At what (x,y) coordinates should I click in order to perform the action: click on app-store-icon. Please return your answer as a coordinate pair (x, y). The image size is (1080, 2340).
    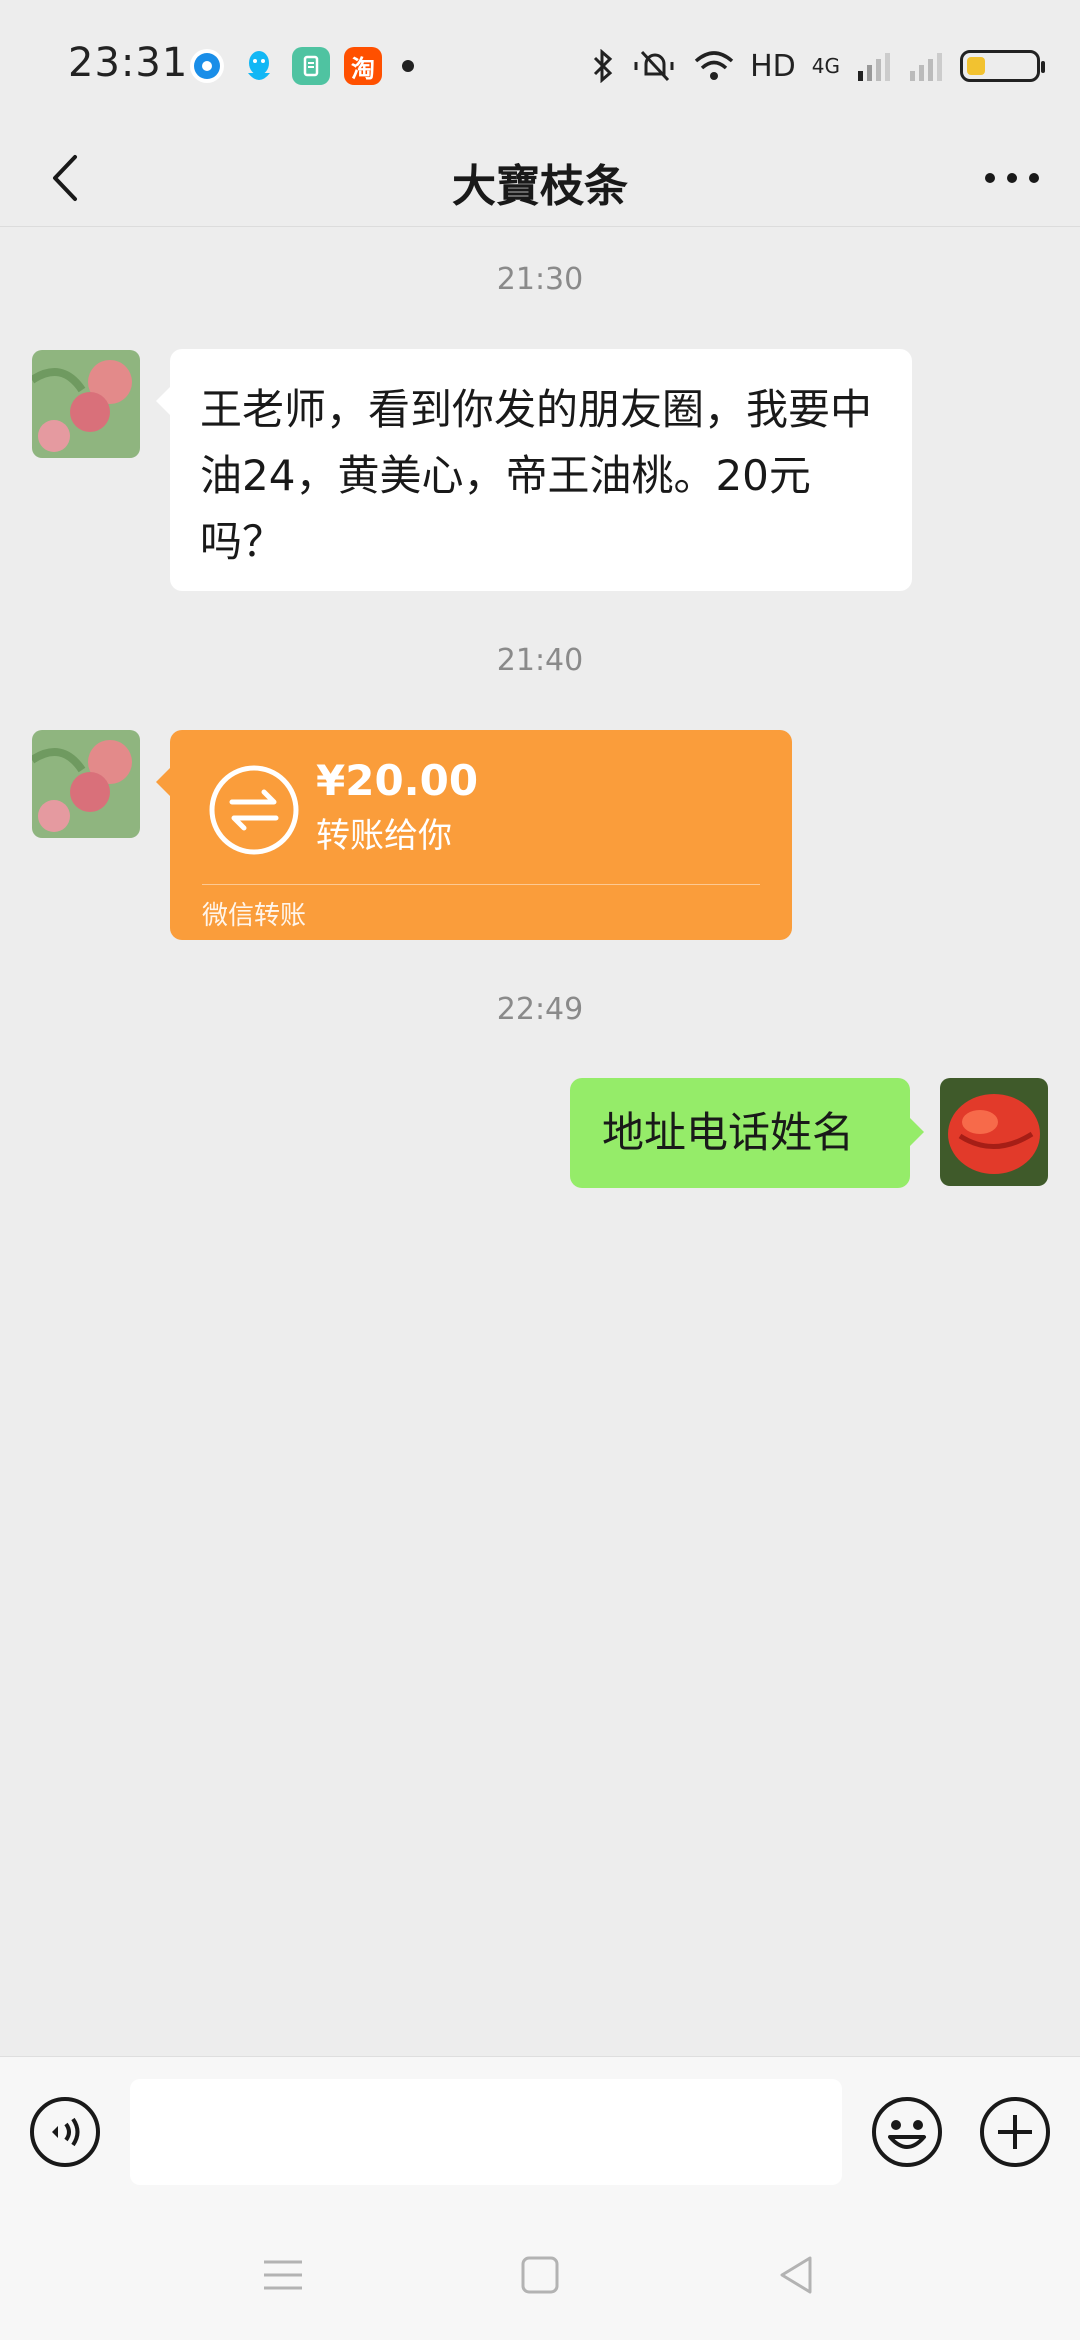
    Looking at the image, I should click on (311, 66).